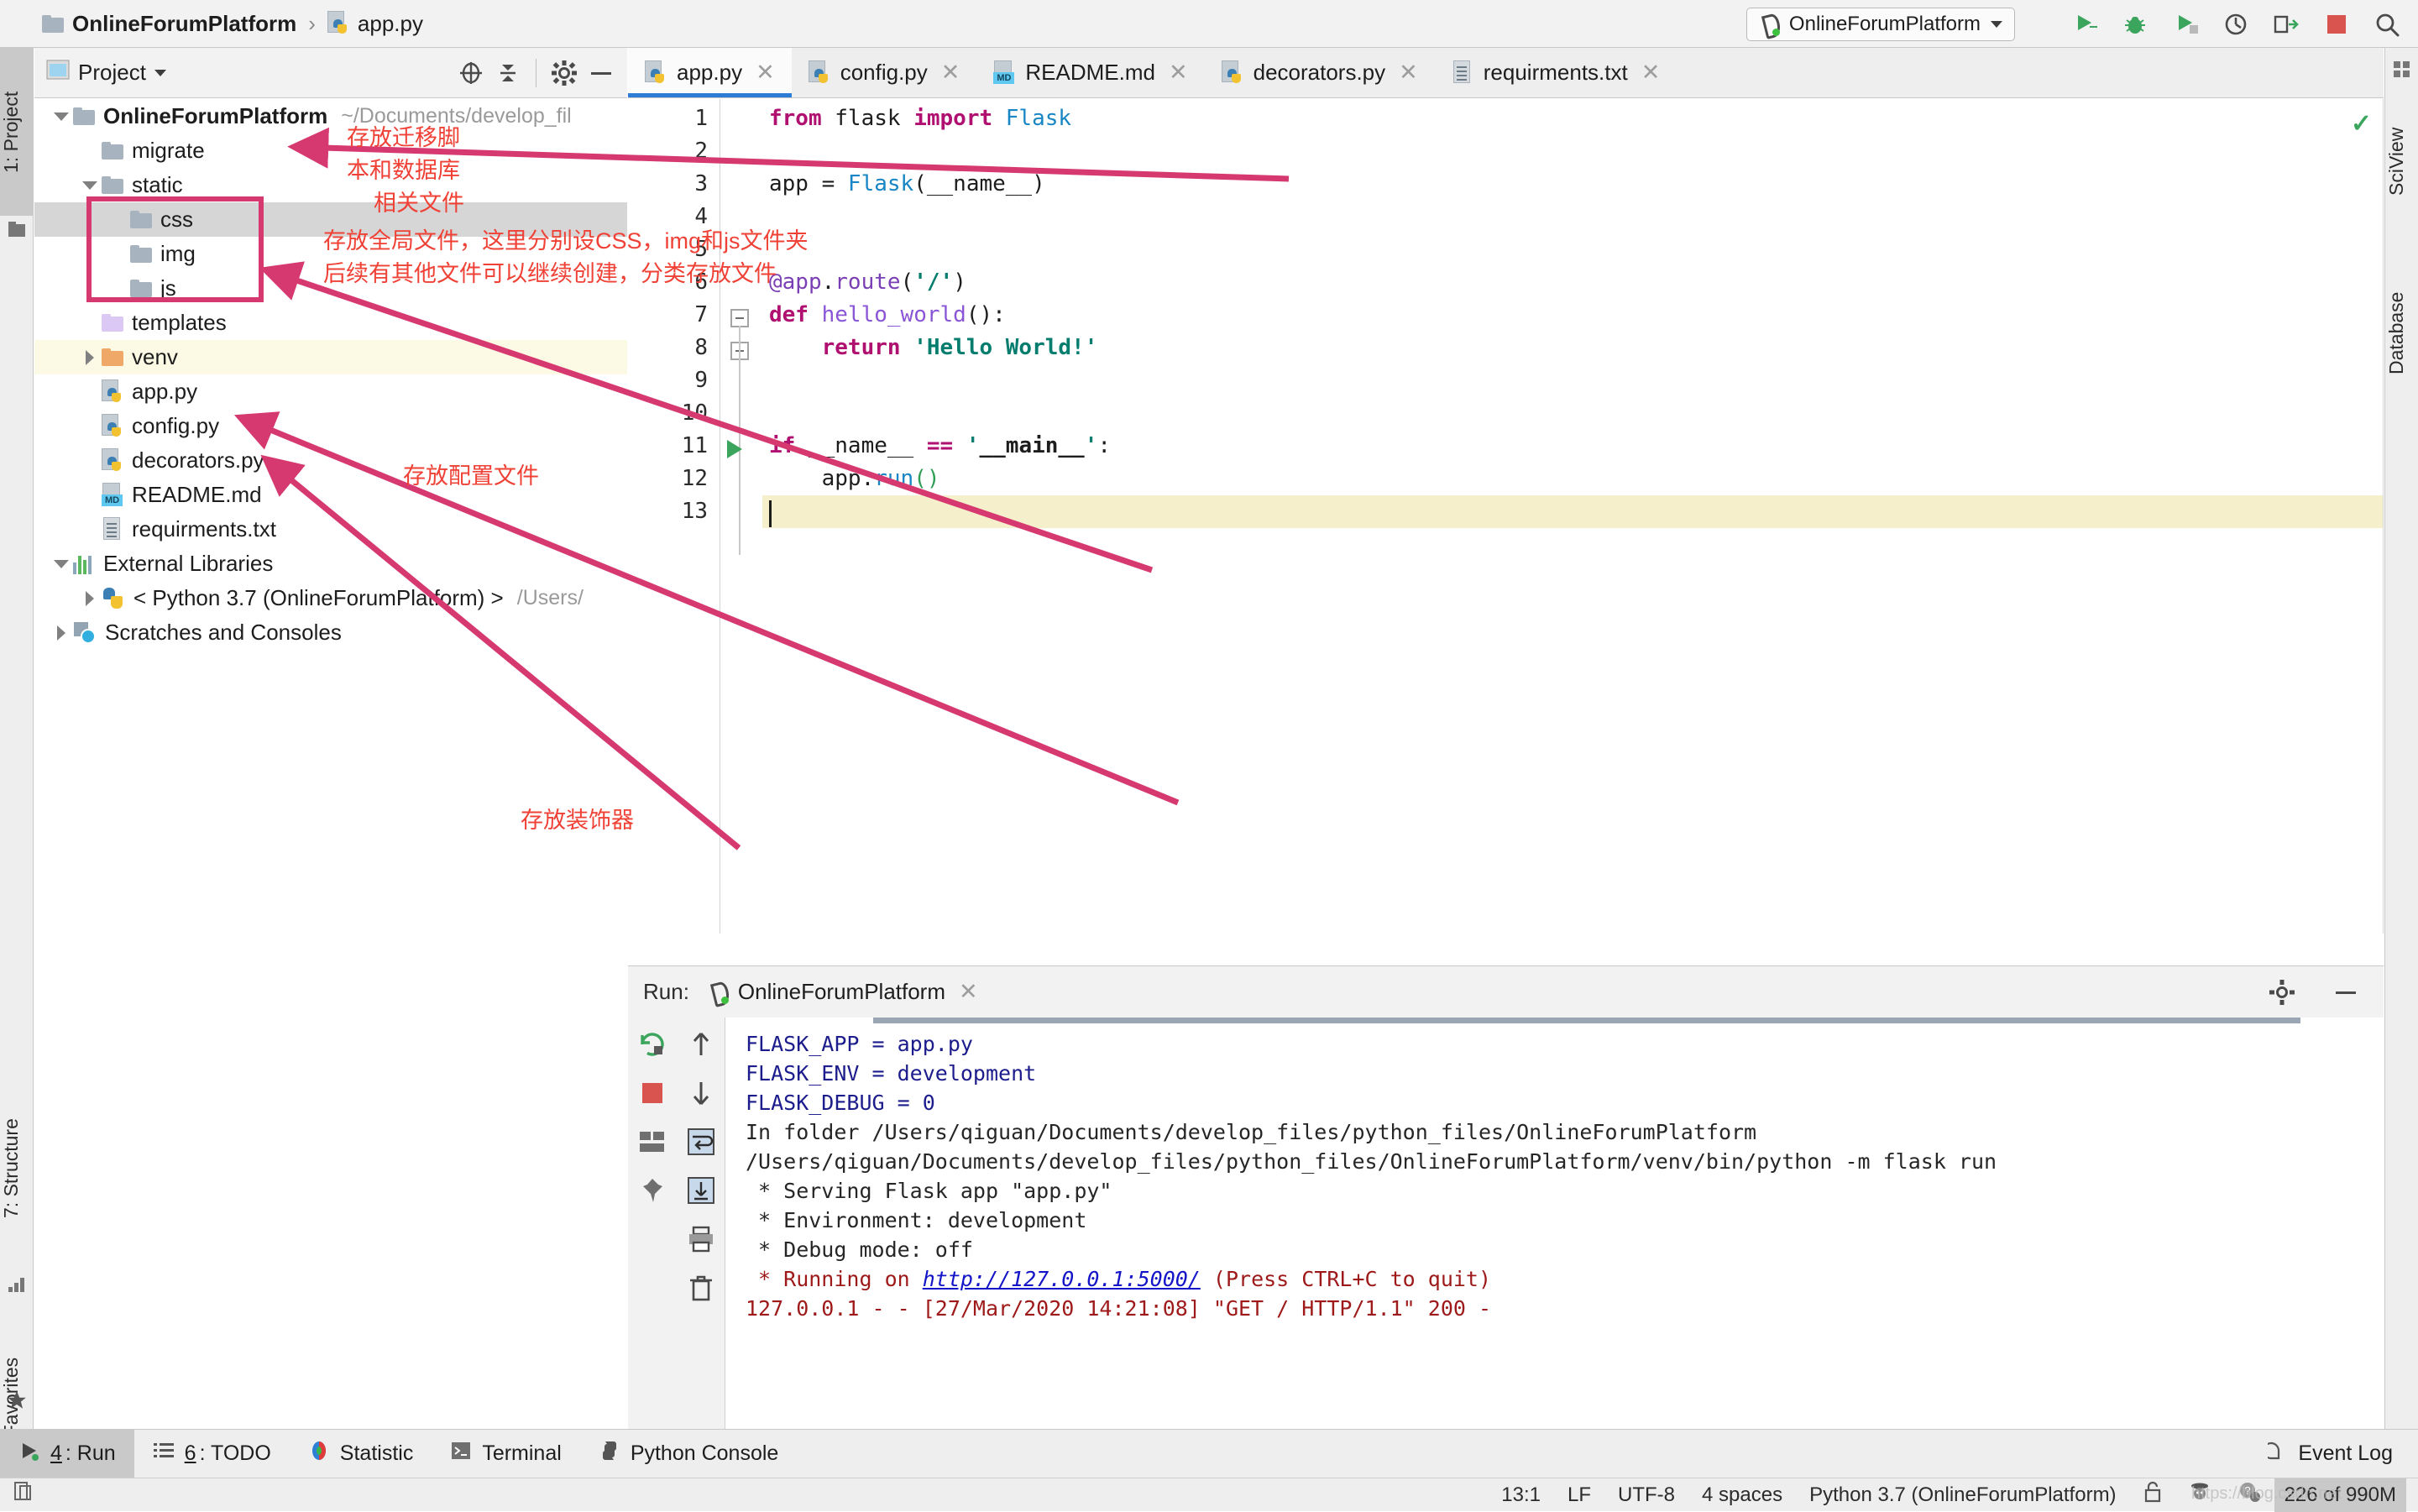 This screenshot has width=2418, height=1512. What do you see at coordinates (2336, 24) in the screenshot?
I see `stop-button` at bounding box center [2336, 24].